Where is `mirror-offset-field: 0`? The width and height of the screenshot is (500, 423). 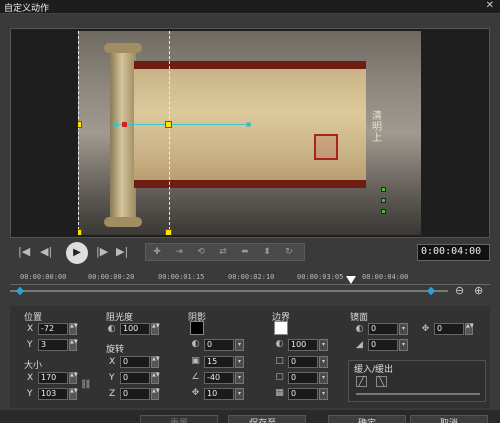
mirror-offset-field: 0 is located at coordinates (383, 345).